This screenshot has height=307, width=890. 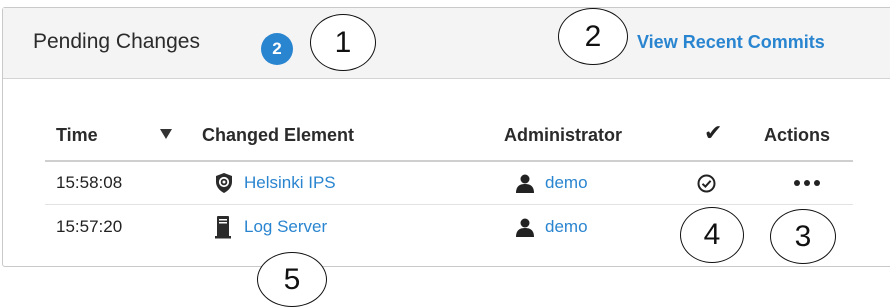 What do you see at coordinates (285, 227) in the screenshot?
I see `changed-element-link: Log Server` at bounding box center [285, 227].